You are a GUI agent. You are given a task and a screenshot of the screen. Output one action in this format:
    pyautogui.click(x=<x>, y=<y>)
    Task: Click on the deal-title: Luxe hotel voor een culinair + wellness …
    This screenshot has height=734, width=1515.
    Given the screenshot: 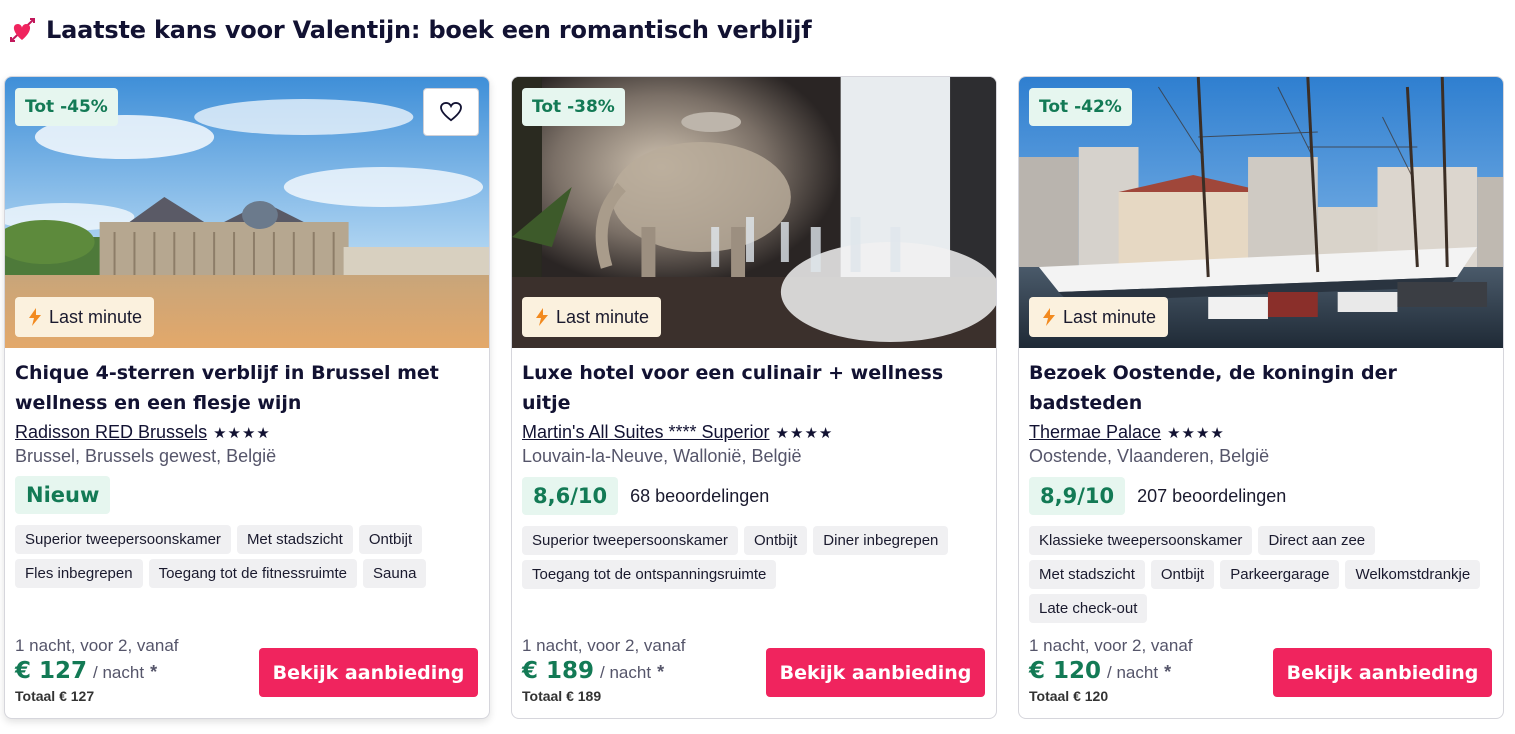 What is the action you would take?
    pyautogui.click(x=754, y=388)
    